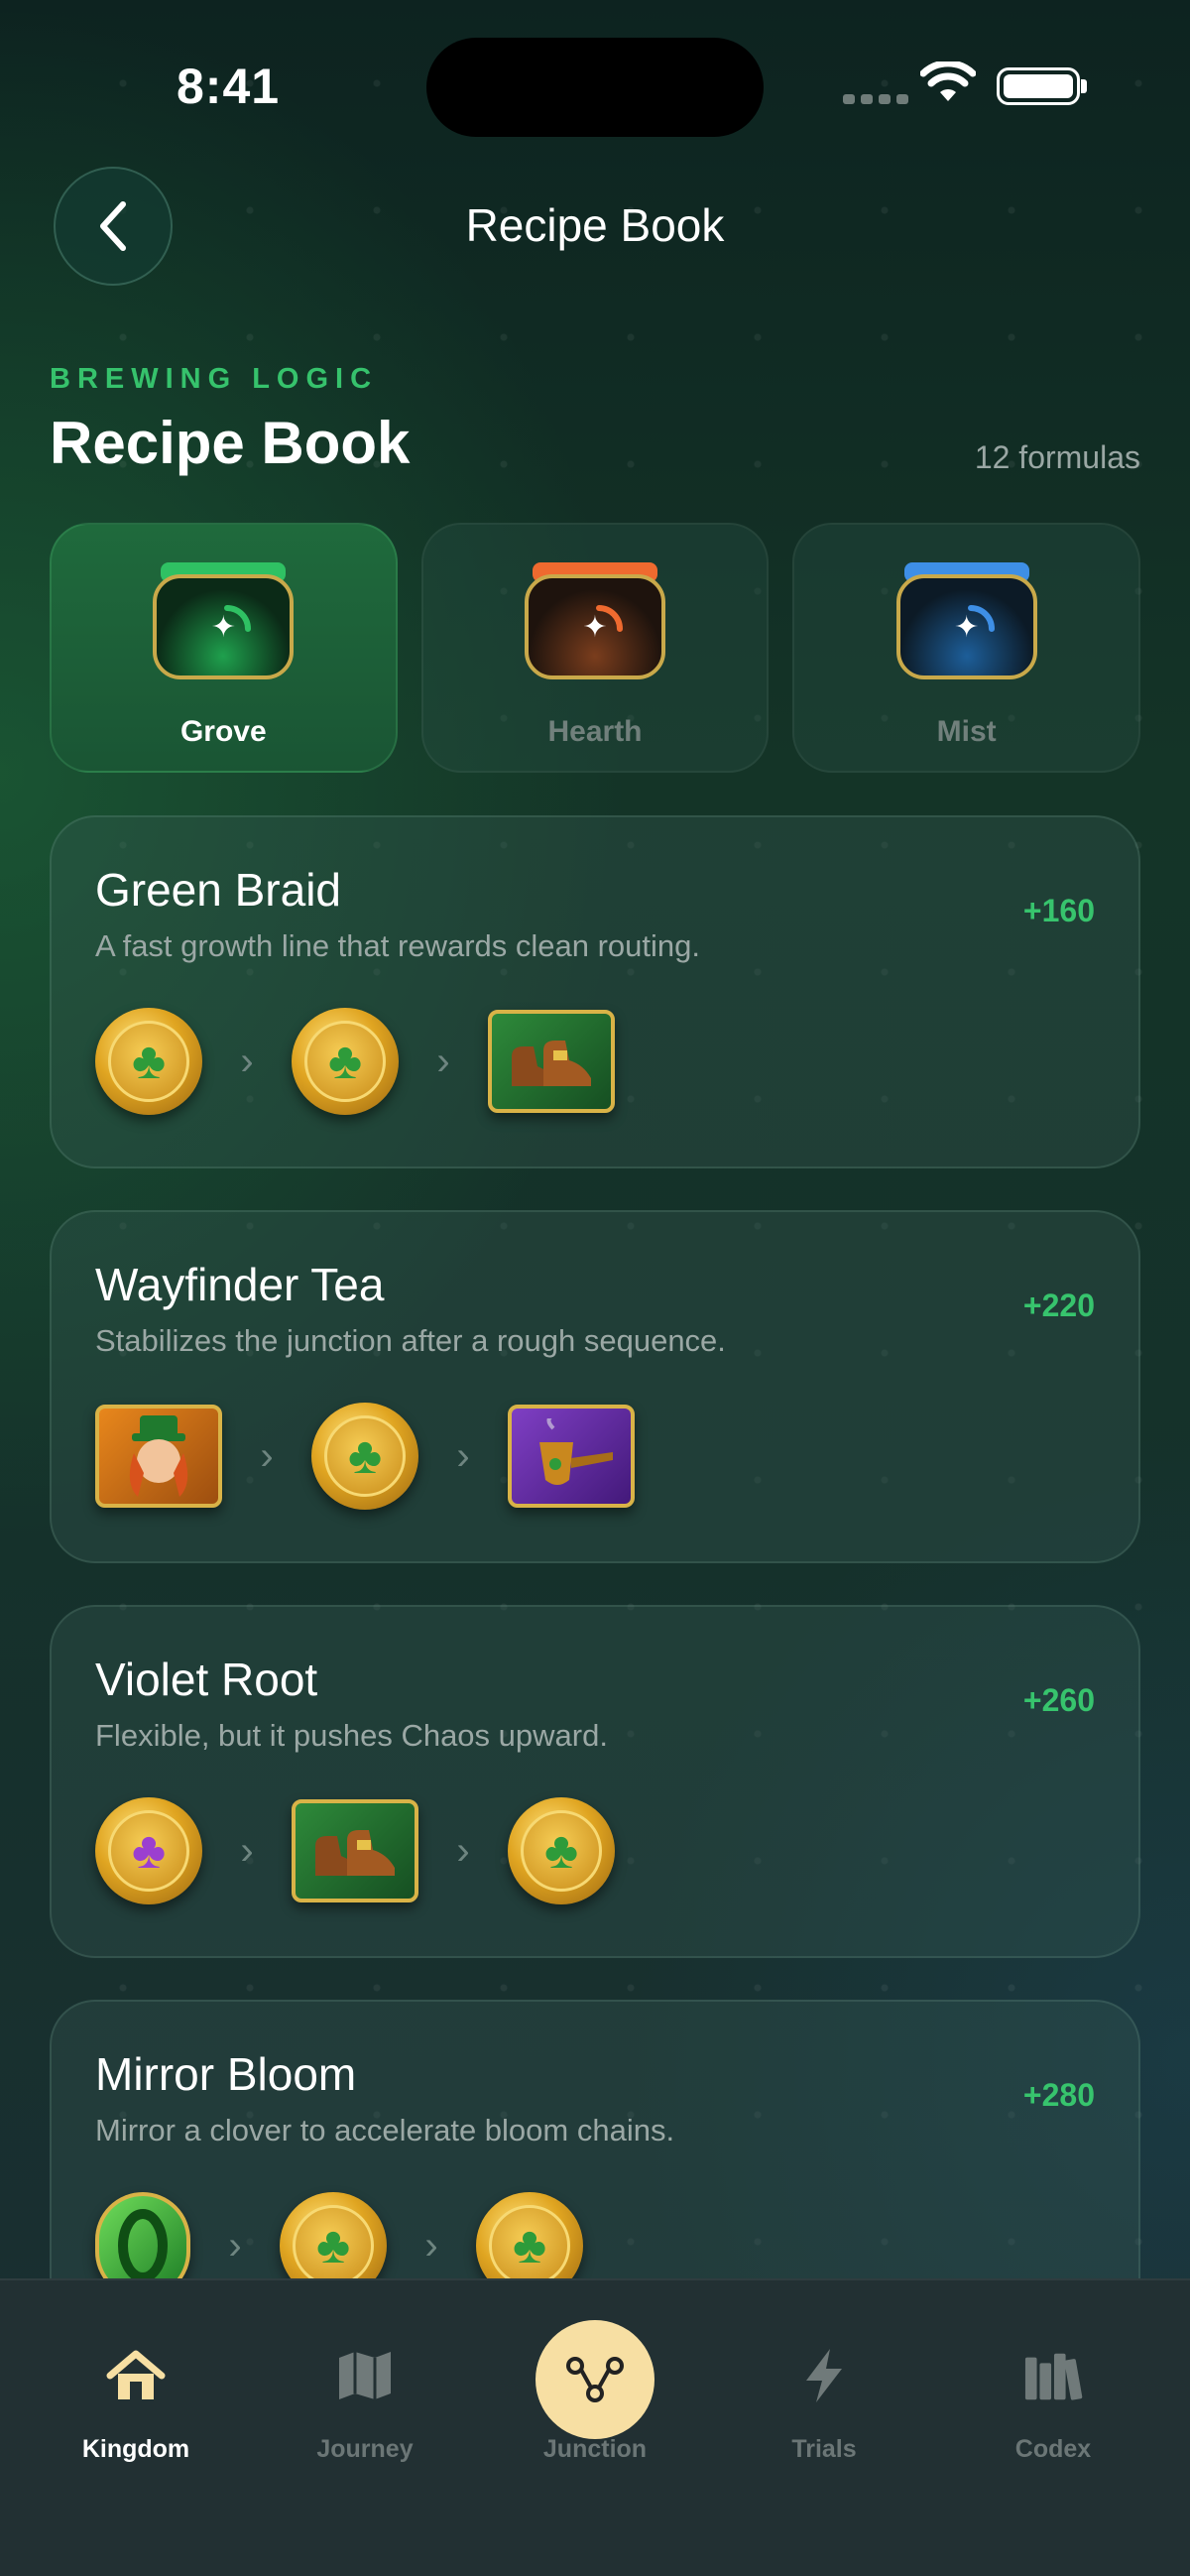 The width and height of the screenshot is (1190, 2576). I want to click on status-bar: 8:41, so click(595, 74).